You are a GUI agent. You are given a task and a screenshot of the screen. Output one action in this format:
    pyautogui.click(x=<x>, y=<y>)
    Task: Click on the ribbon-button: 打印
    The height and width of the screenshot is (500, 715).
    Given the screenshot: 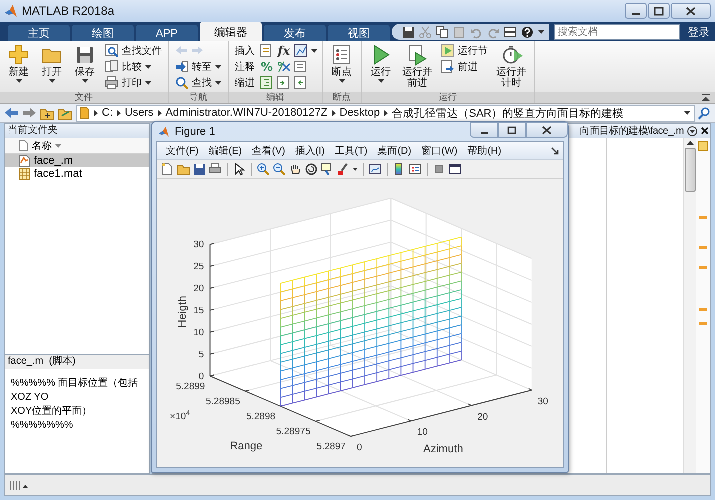 What is the action you would take?
    pyautogui.click(x=133, y=82)
    